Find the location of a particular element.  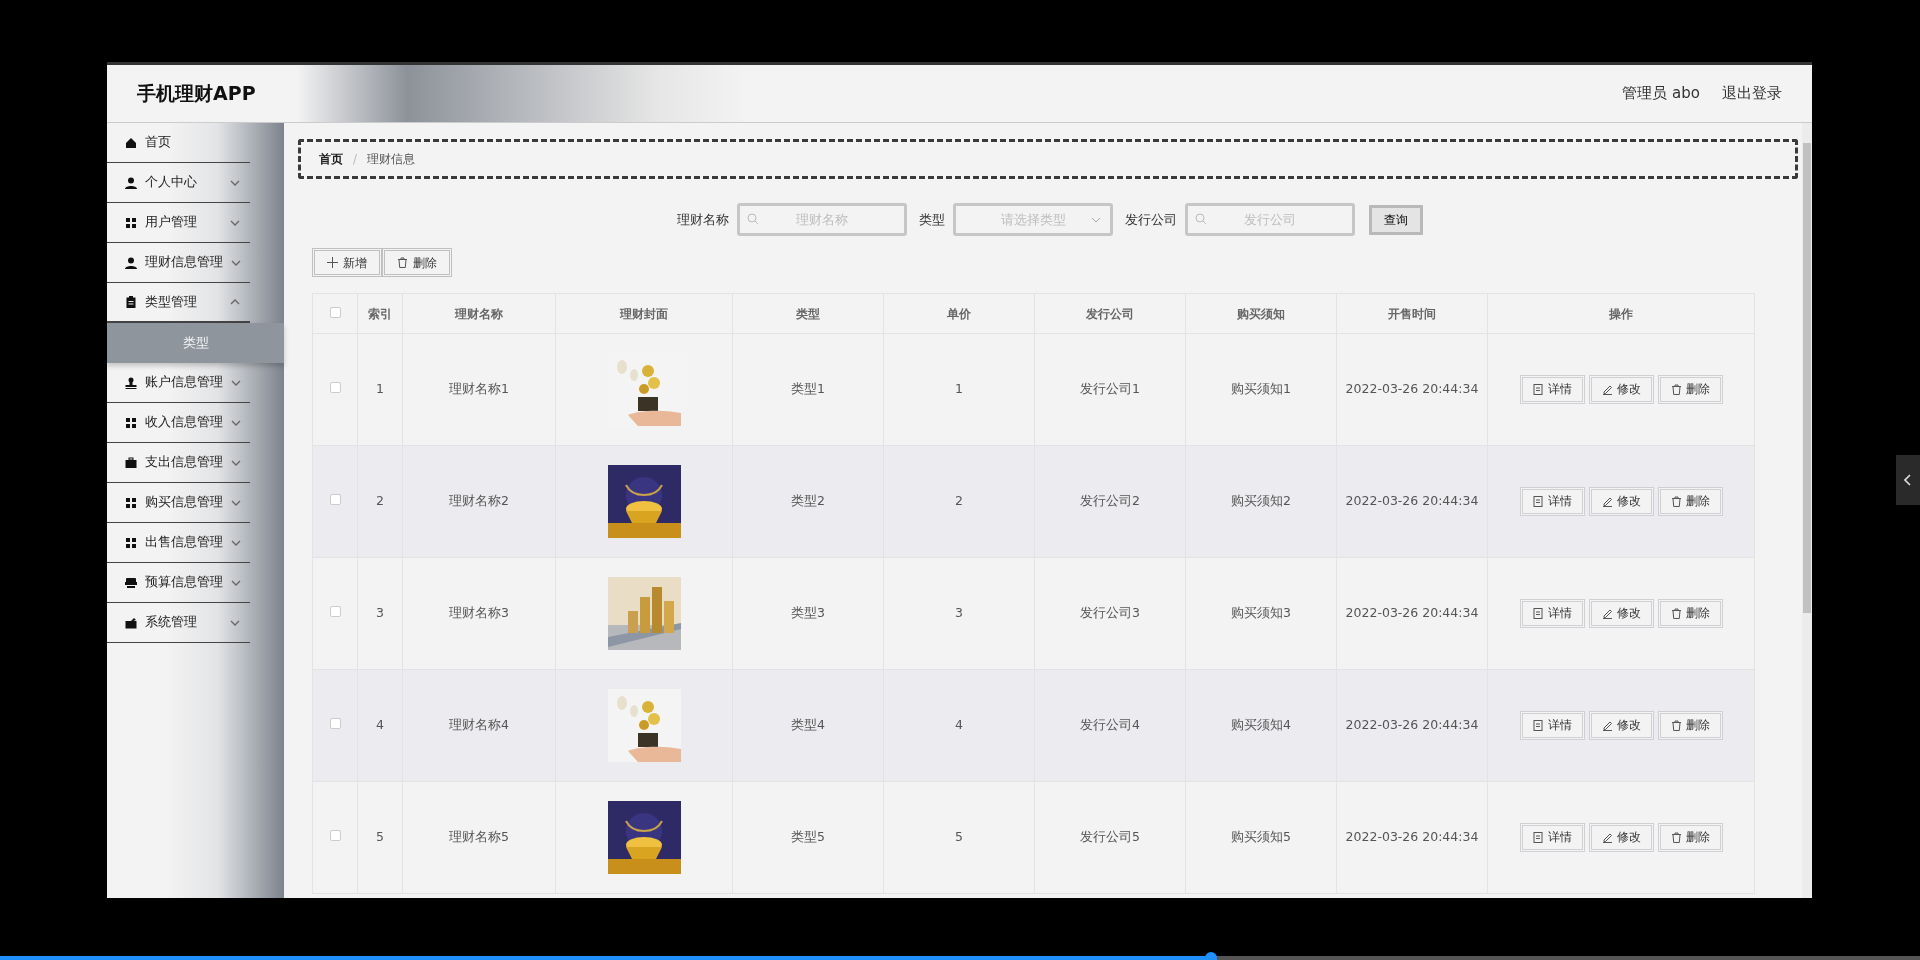

table-cell: 类型1 is located at coordinates (808, 389).